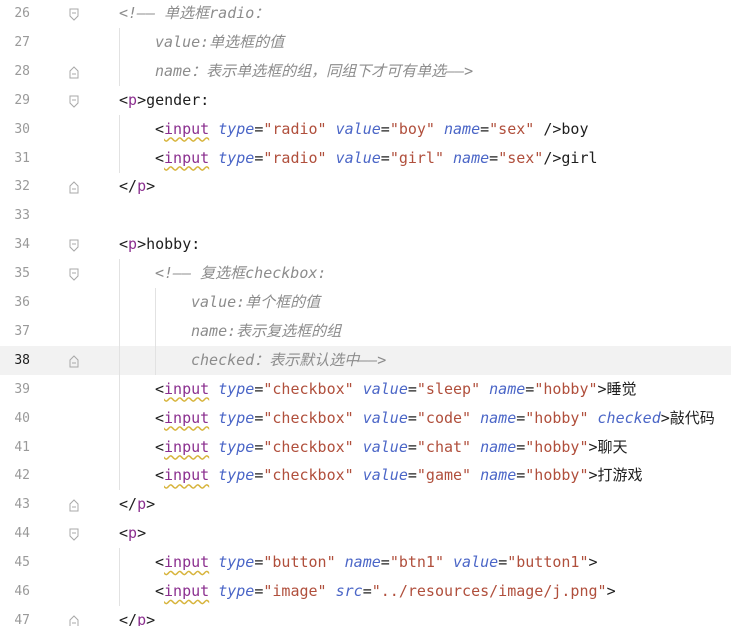 This screenshot has width=731, height=626. I want to click on tag-bracket: >打游戏, so click(615, 475).